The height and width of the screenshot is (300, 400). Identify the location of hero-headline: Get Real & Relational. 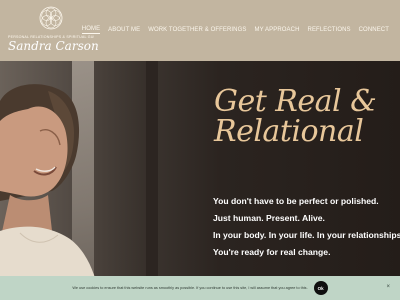
(307, 117).